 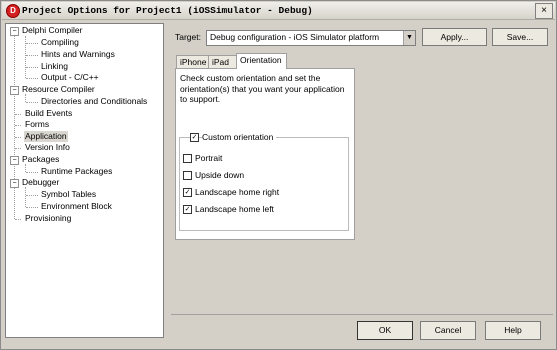 What do you see at coordinates (48, 113) in the screenshot?
I see `tree-item-build-events: Build Events` at bounding box center [48, 113].